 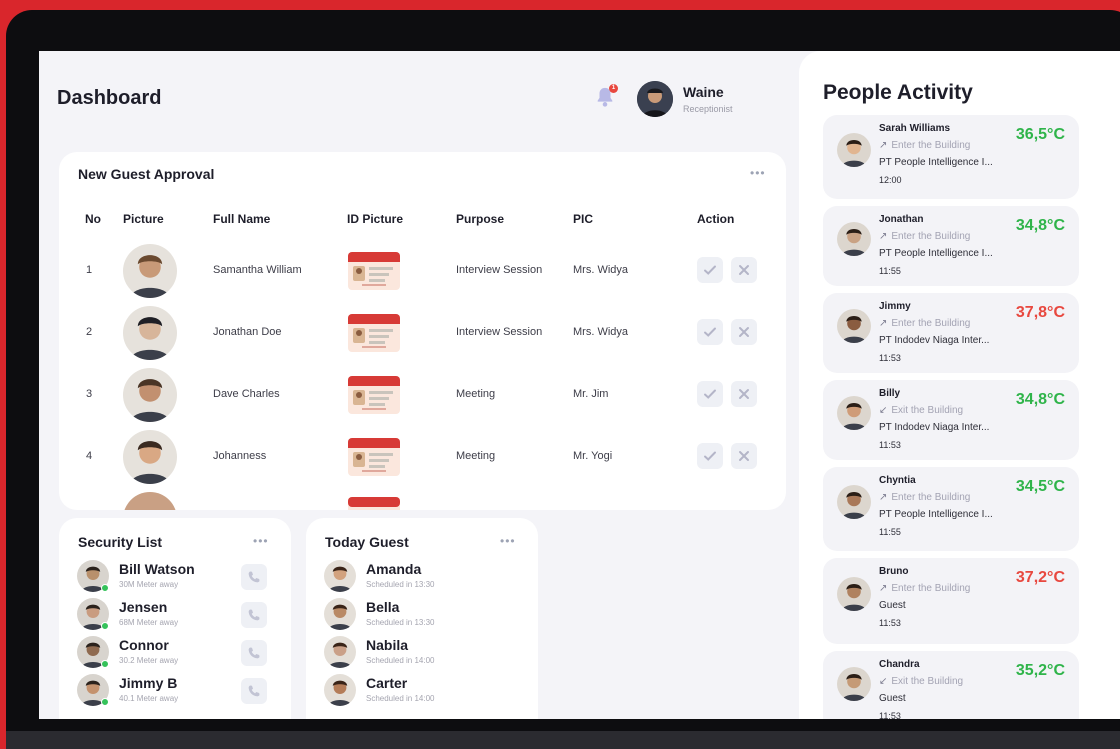 What do you see at coordinates (89, 332) in the screenshot?
I see `row-number: 2` at bounding box center [89, 332].